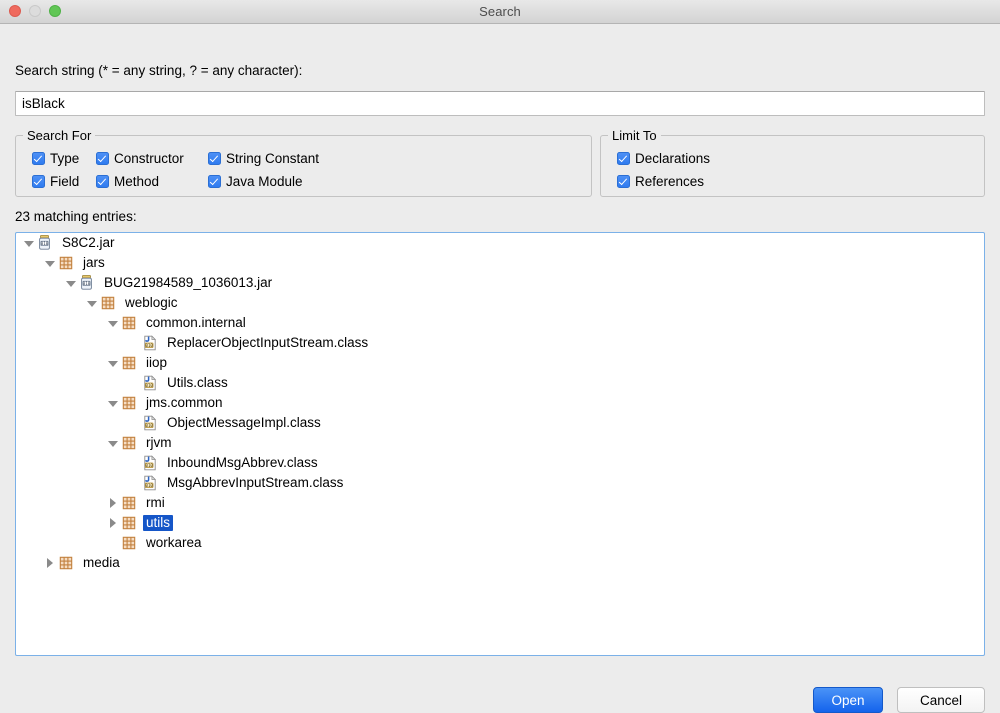 The height and width of the screenshot is (713, 1000). What do you see at coordinates (500, 523) in the screenshot?
I see `tree-item: utils` at bounding box center [500, 523].